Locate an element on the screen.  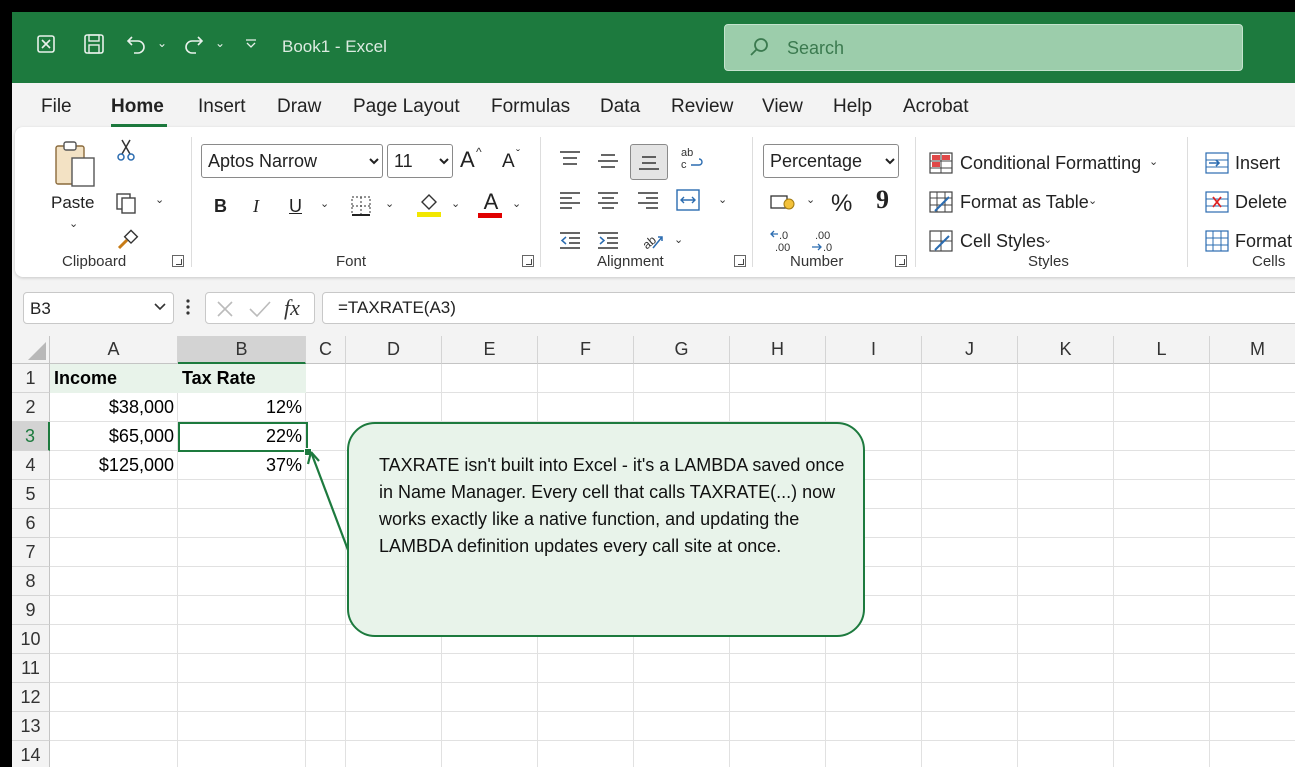
row-header-7: 7 is located at coordinates (31, 552).